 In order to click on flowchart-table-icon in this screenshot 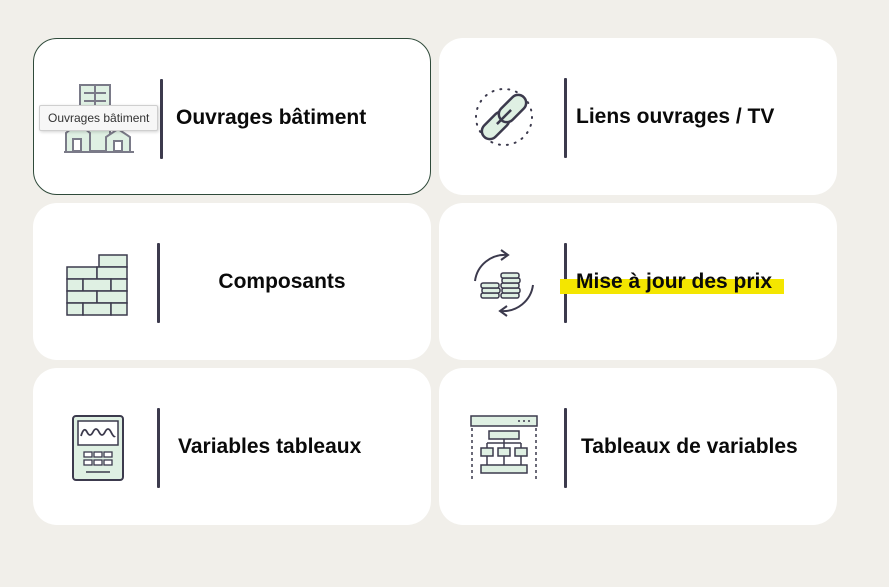, I will do `click(504, 447)`.